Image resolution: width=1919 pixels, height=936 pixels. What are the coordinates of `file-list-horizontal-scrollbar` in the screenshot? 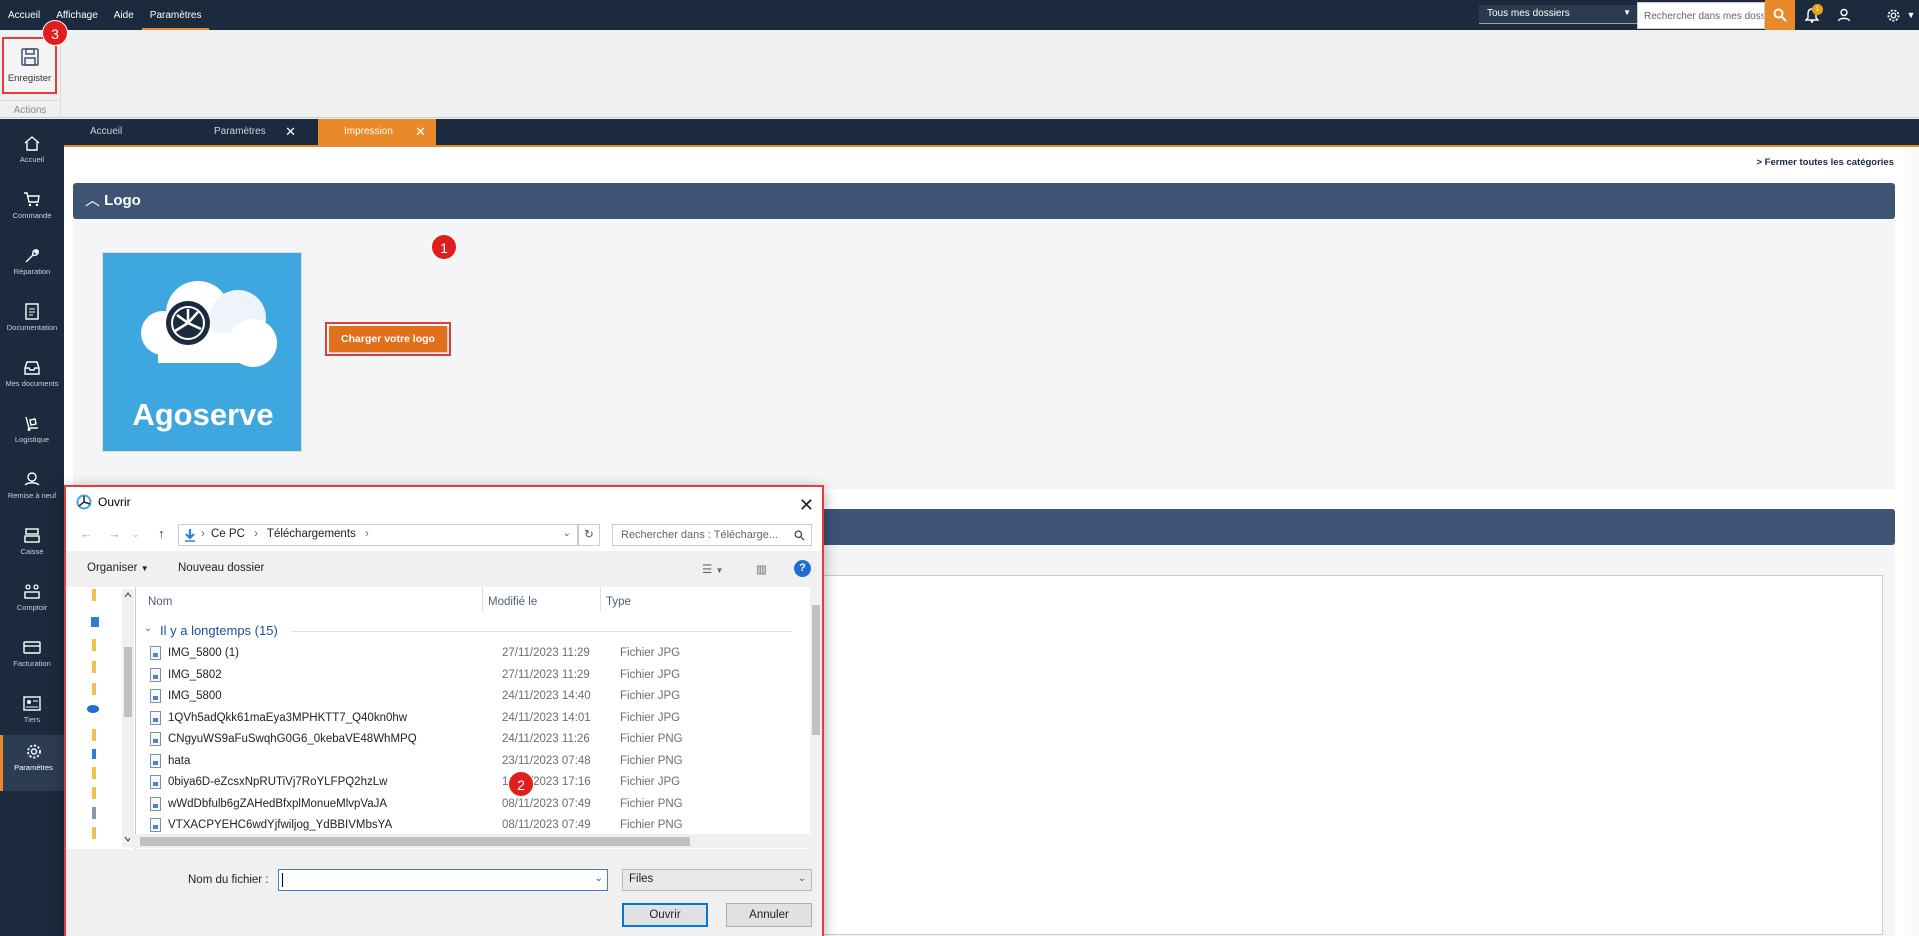 It's located at (471, 841).